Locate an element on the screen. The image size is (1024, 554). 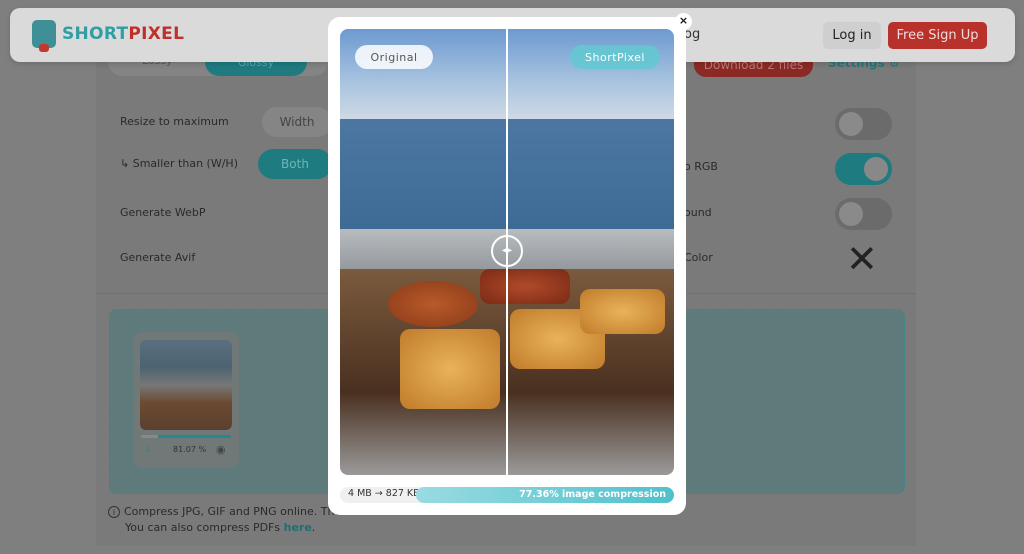
brand-b: PIXEL is located at coordinates (156, 34).